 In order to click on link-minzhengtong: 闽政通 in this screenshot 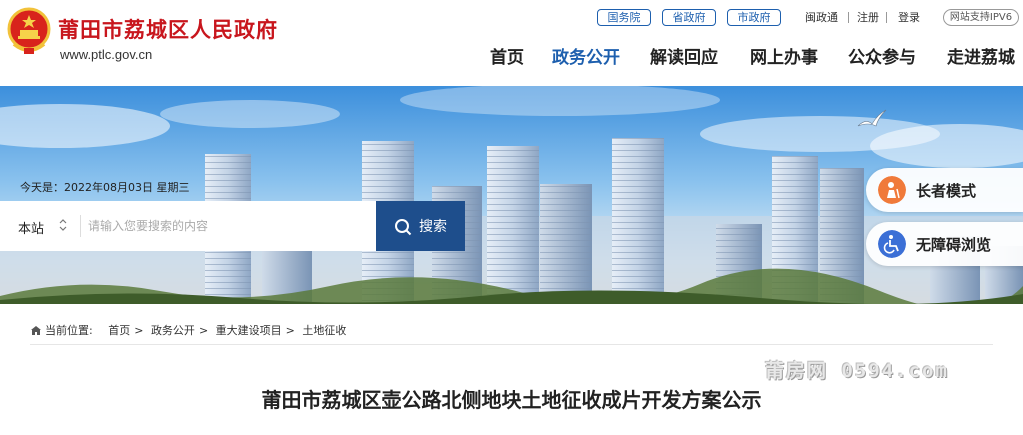, I will do `click(821, 17)`.